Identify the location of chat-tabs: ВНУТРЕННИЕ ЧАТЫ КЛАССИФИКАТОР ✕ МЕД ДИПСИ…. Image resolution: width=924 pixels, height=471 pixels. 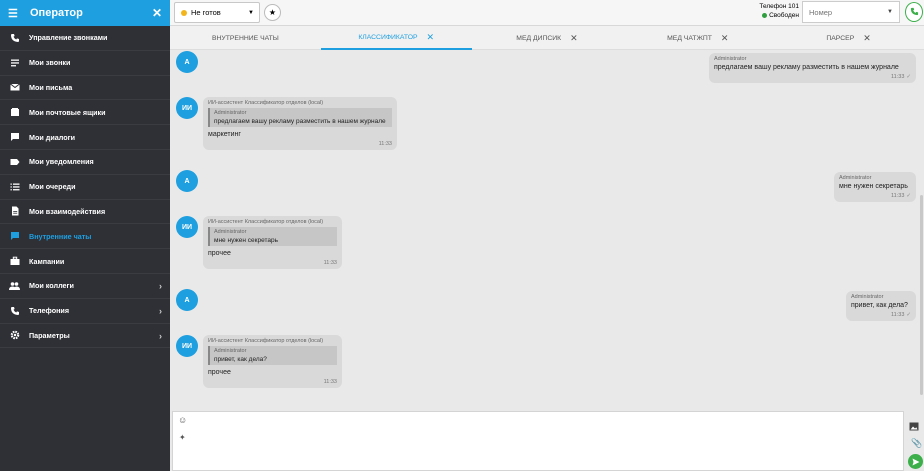
(547, 38).